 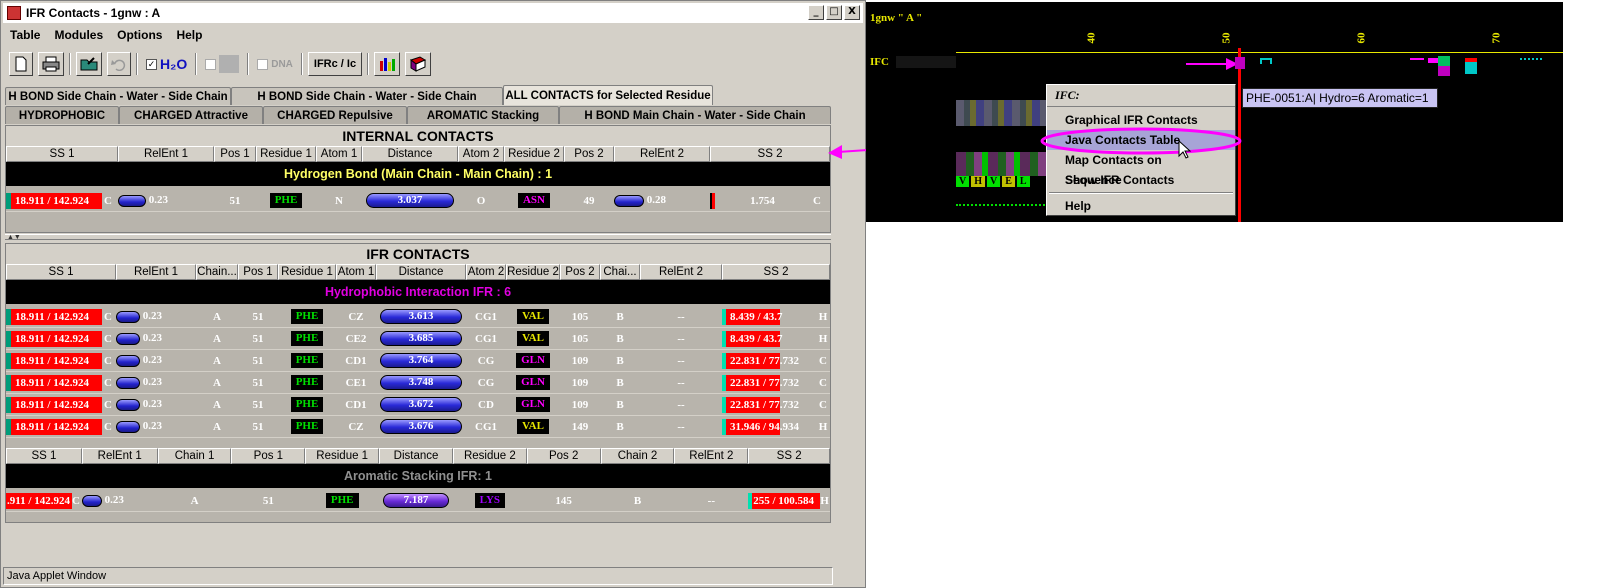 What do you see at coordinates (189, 35) in the screenshot?
I see `menu-help: Help` at bounding box center [189, 35].